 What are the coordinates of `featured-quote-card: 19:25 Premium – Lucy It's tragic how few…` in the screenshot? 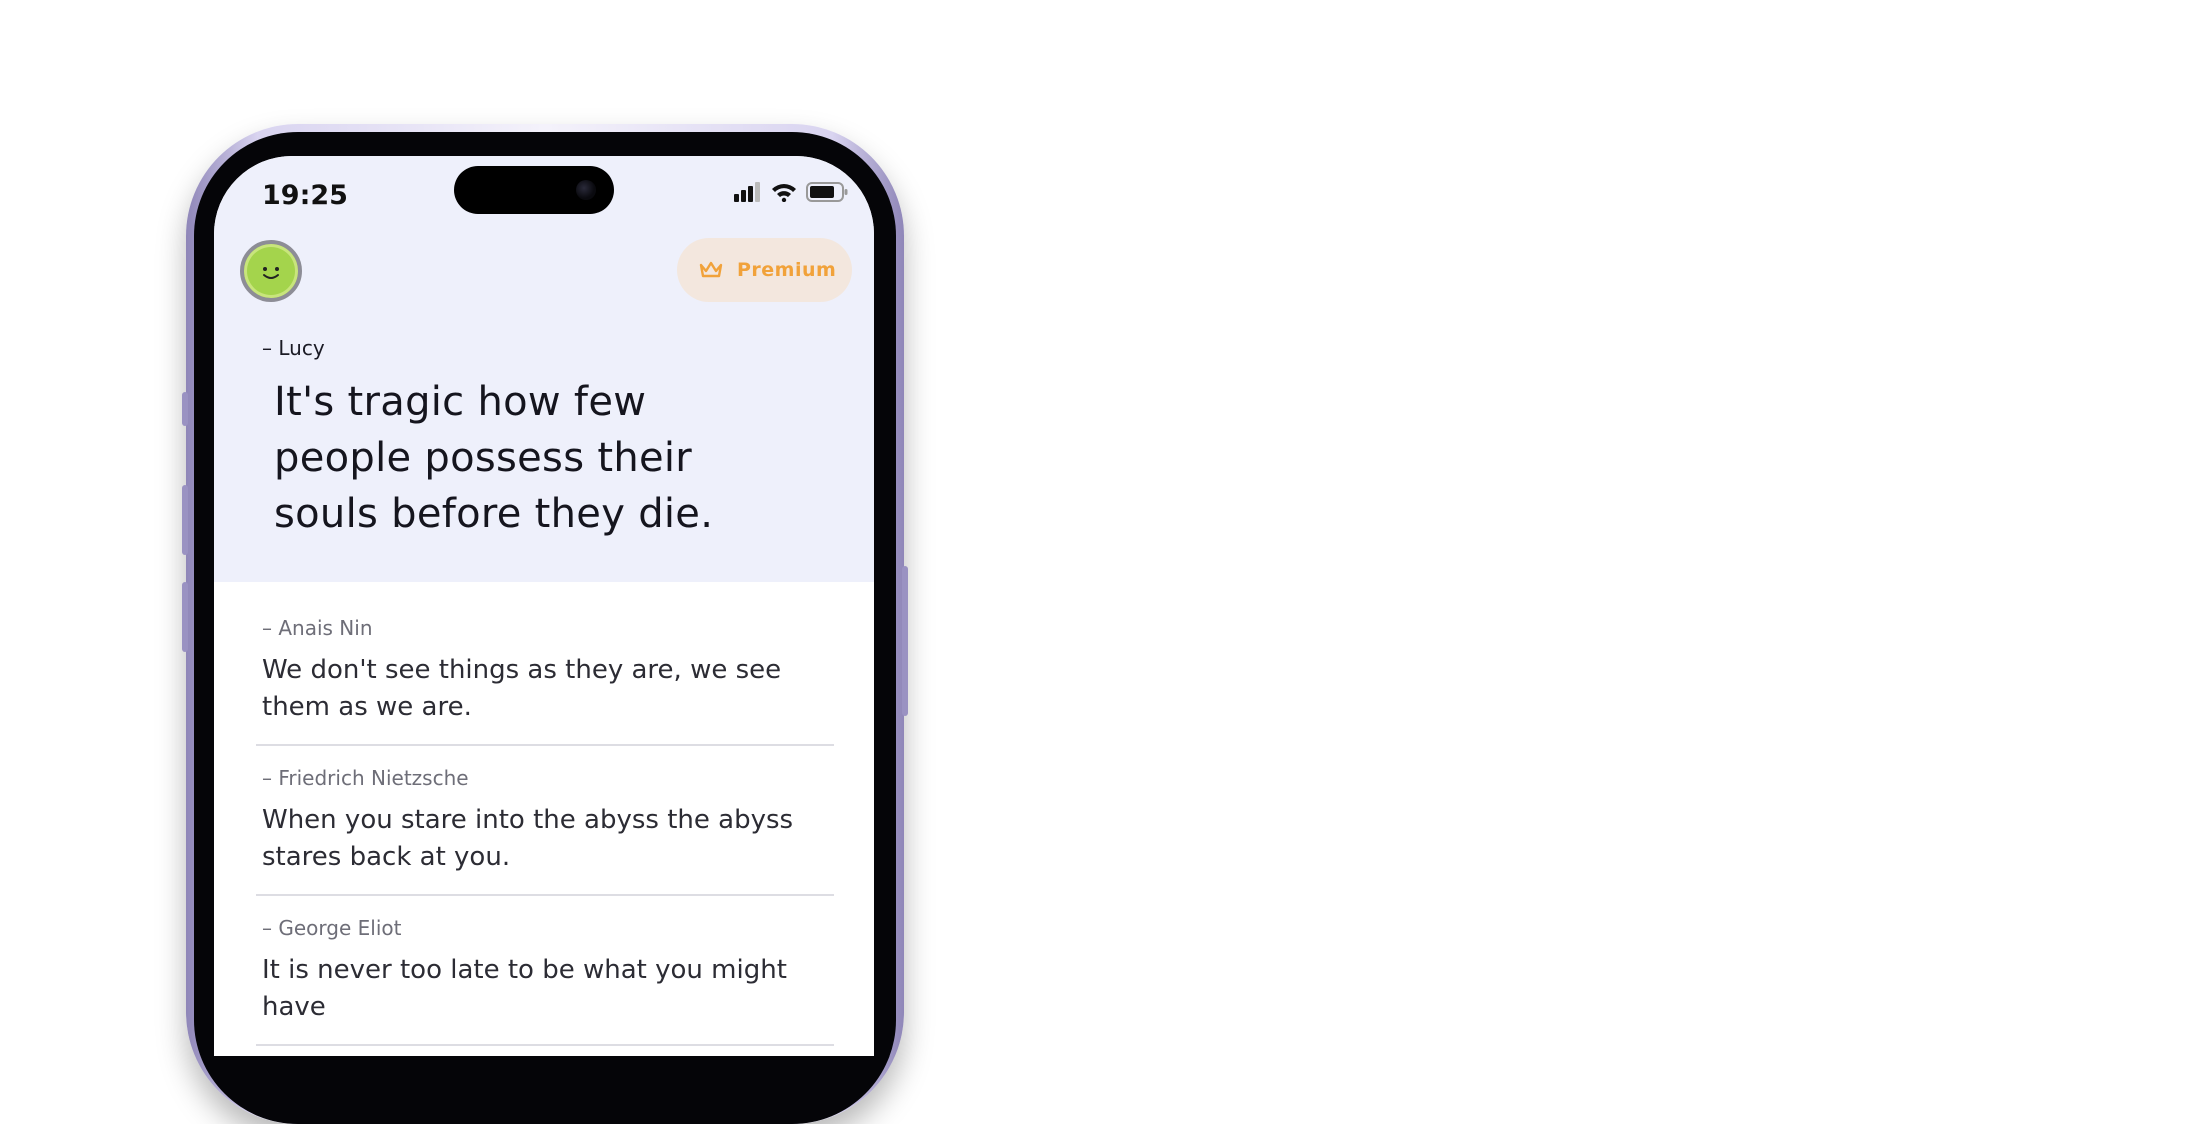 It's located at (544, 369).